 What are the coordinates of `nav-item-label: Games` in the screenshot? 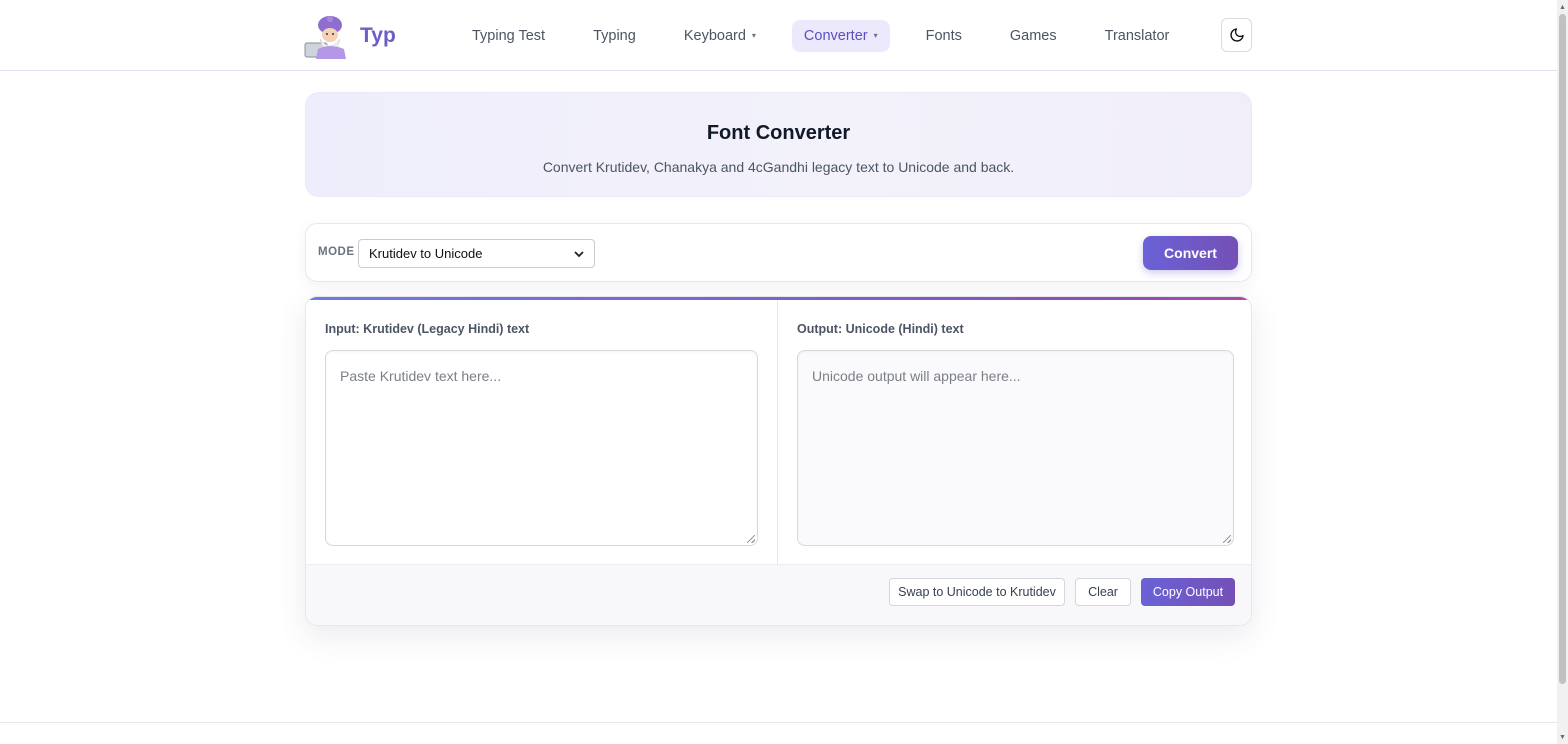 It's located at (1033, 35).